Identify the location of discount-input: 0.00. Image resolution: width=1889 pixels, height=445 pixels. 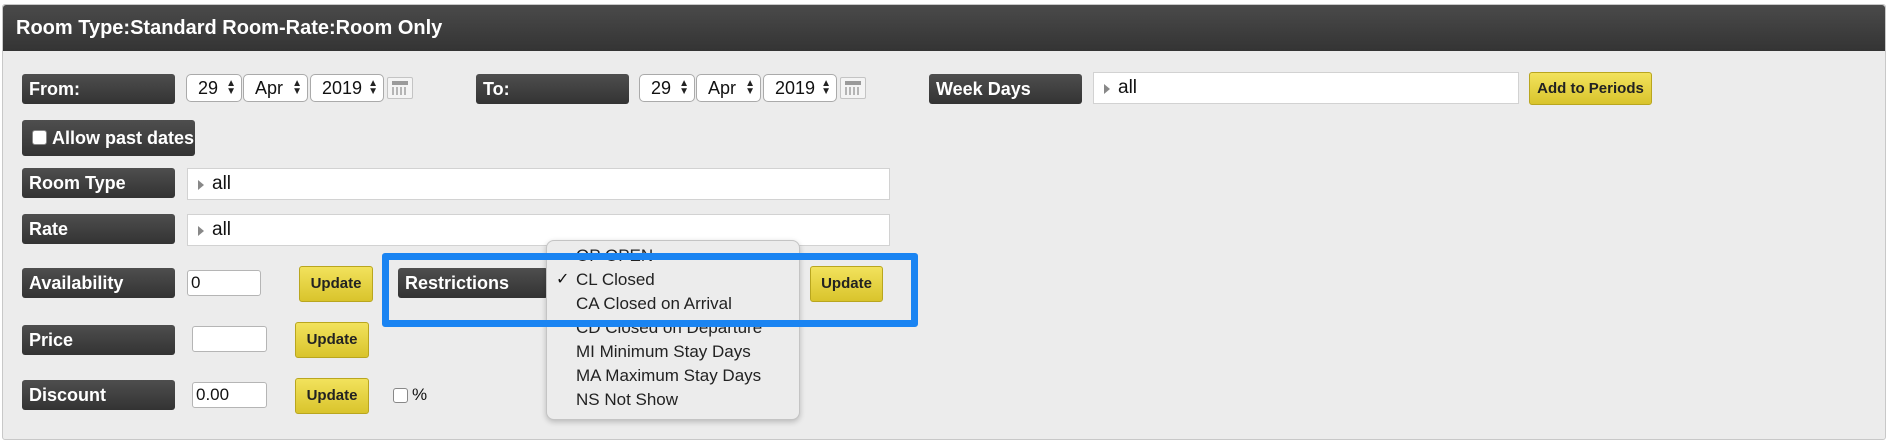
(229, 395).